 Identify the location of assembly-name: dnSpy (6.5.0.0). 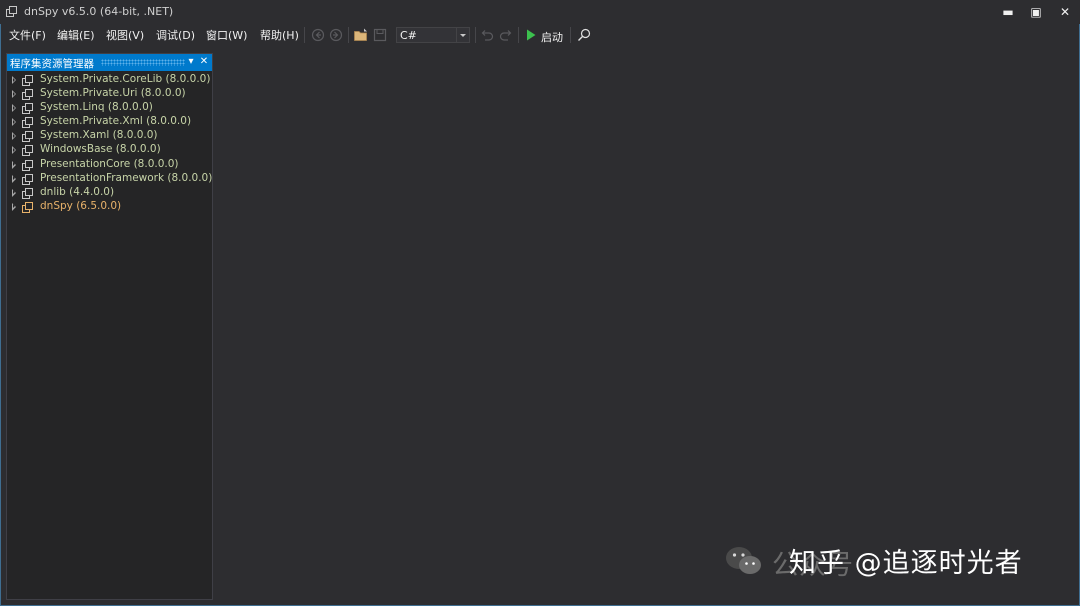
(81, 205).